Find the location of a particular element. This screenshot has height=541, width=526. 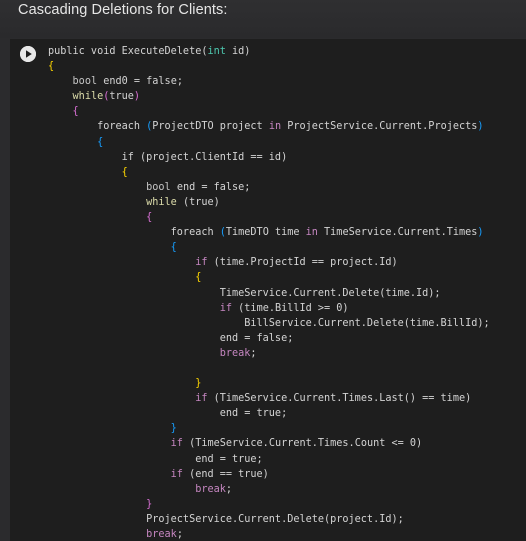

run-cell-button is located at coordinates (28, 54).